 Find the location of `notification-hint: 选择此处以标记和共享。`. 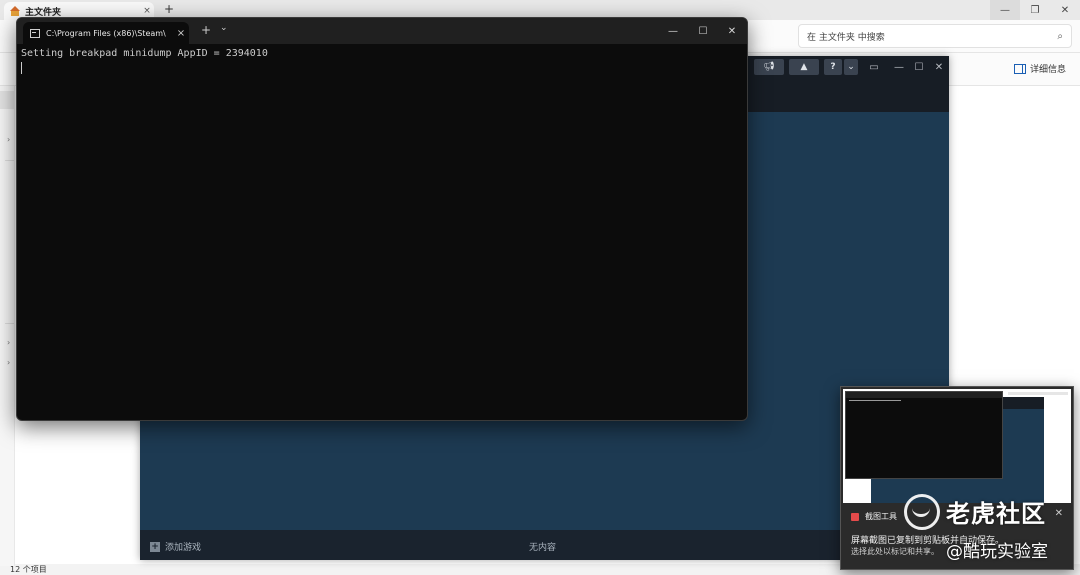

notification-hint: 选择此处以标记和共享。 is located at coordinates (895, 551).